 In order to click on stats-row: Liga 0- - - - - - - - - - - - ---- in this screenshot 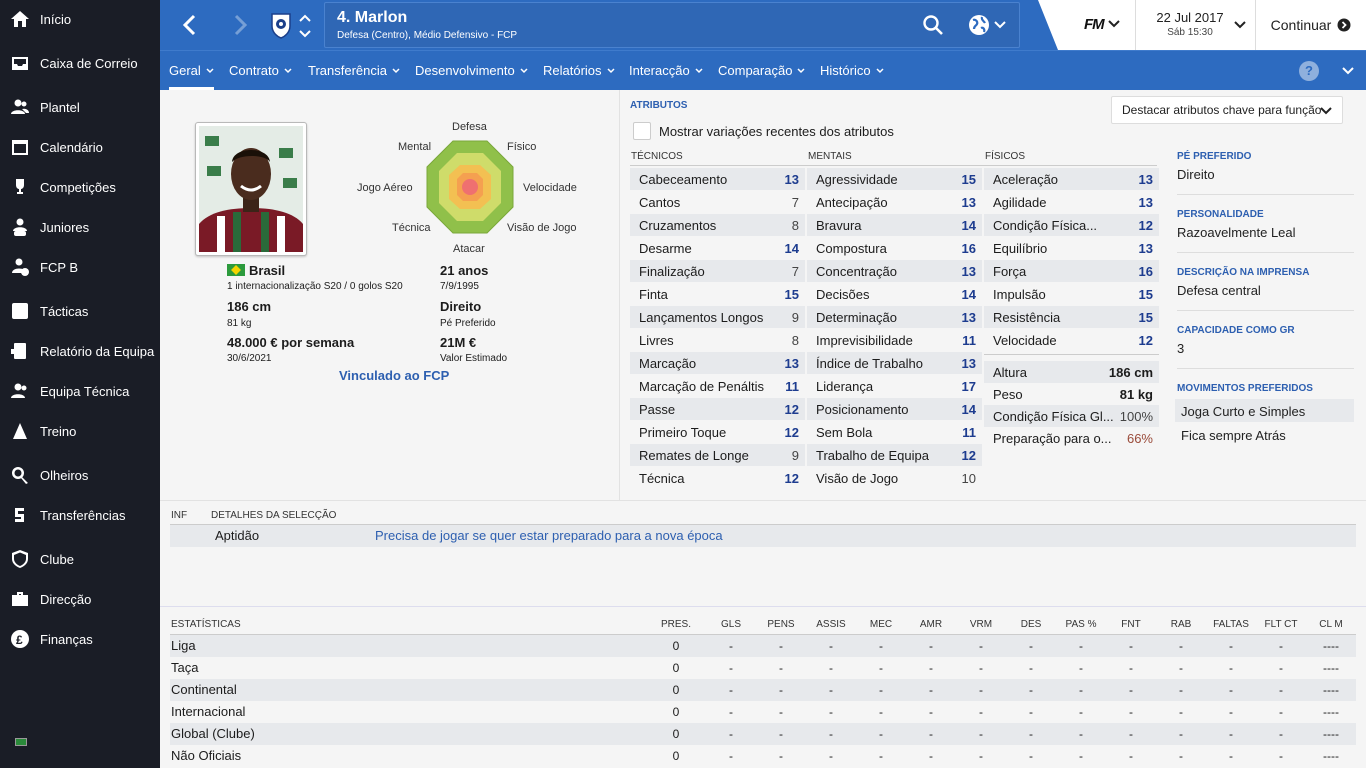, I will do `click(763, 646)`.